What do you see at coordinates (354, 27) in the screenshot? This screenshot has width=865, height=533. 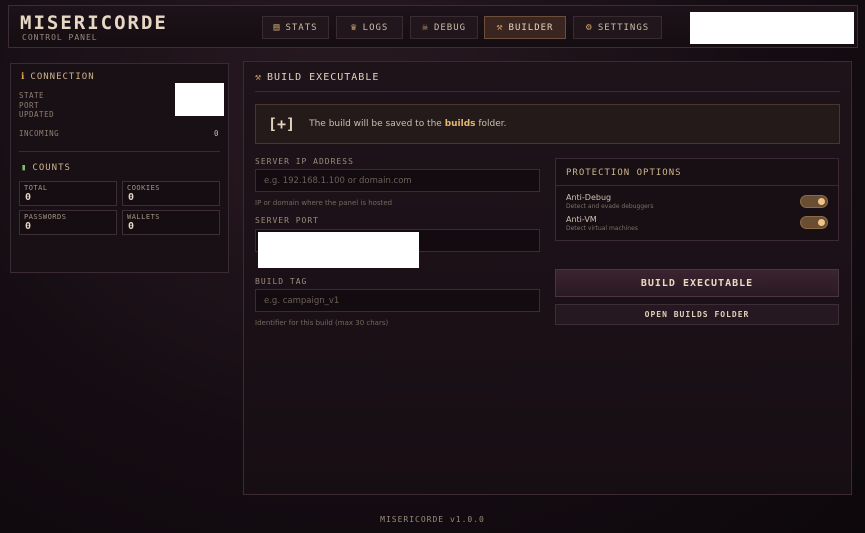 I see `crown-icon: ♛` at bounding box center [354, 27].